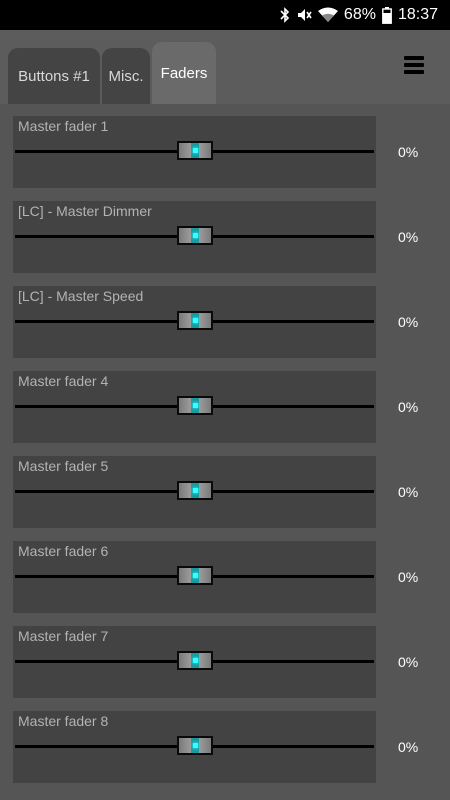  I want to click on fader-label: Master fader 7, so click(63, 636).